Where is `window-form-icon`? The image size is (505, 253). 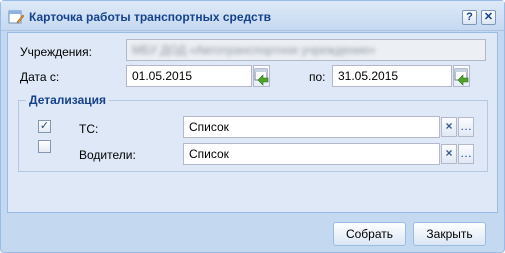
window-form-icon is located at coordinates (16, 17).